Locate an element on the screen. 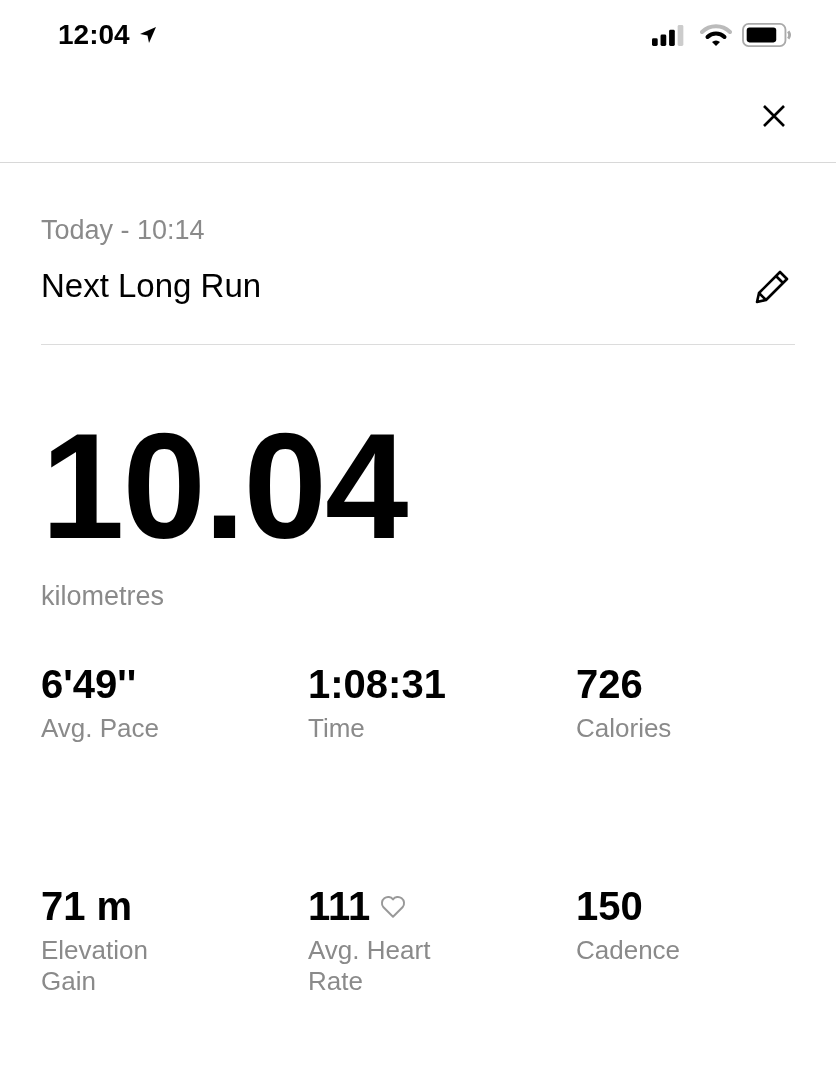  stat-label: Cadence is located at coordinates (629, 951).